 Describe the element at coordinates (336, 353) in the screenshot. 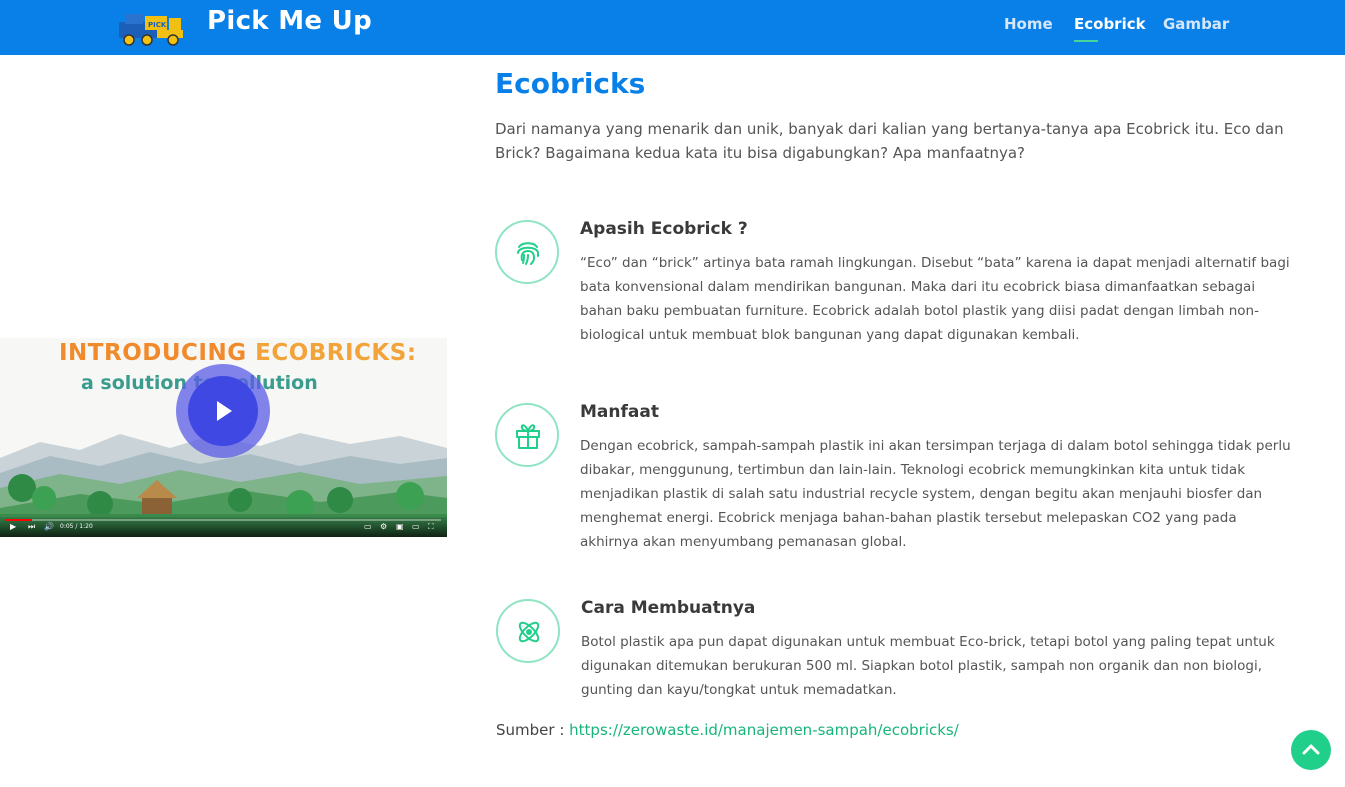

I see `video-title-ecobricks: ECOBRICKS:` at that location.